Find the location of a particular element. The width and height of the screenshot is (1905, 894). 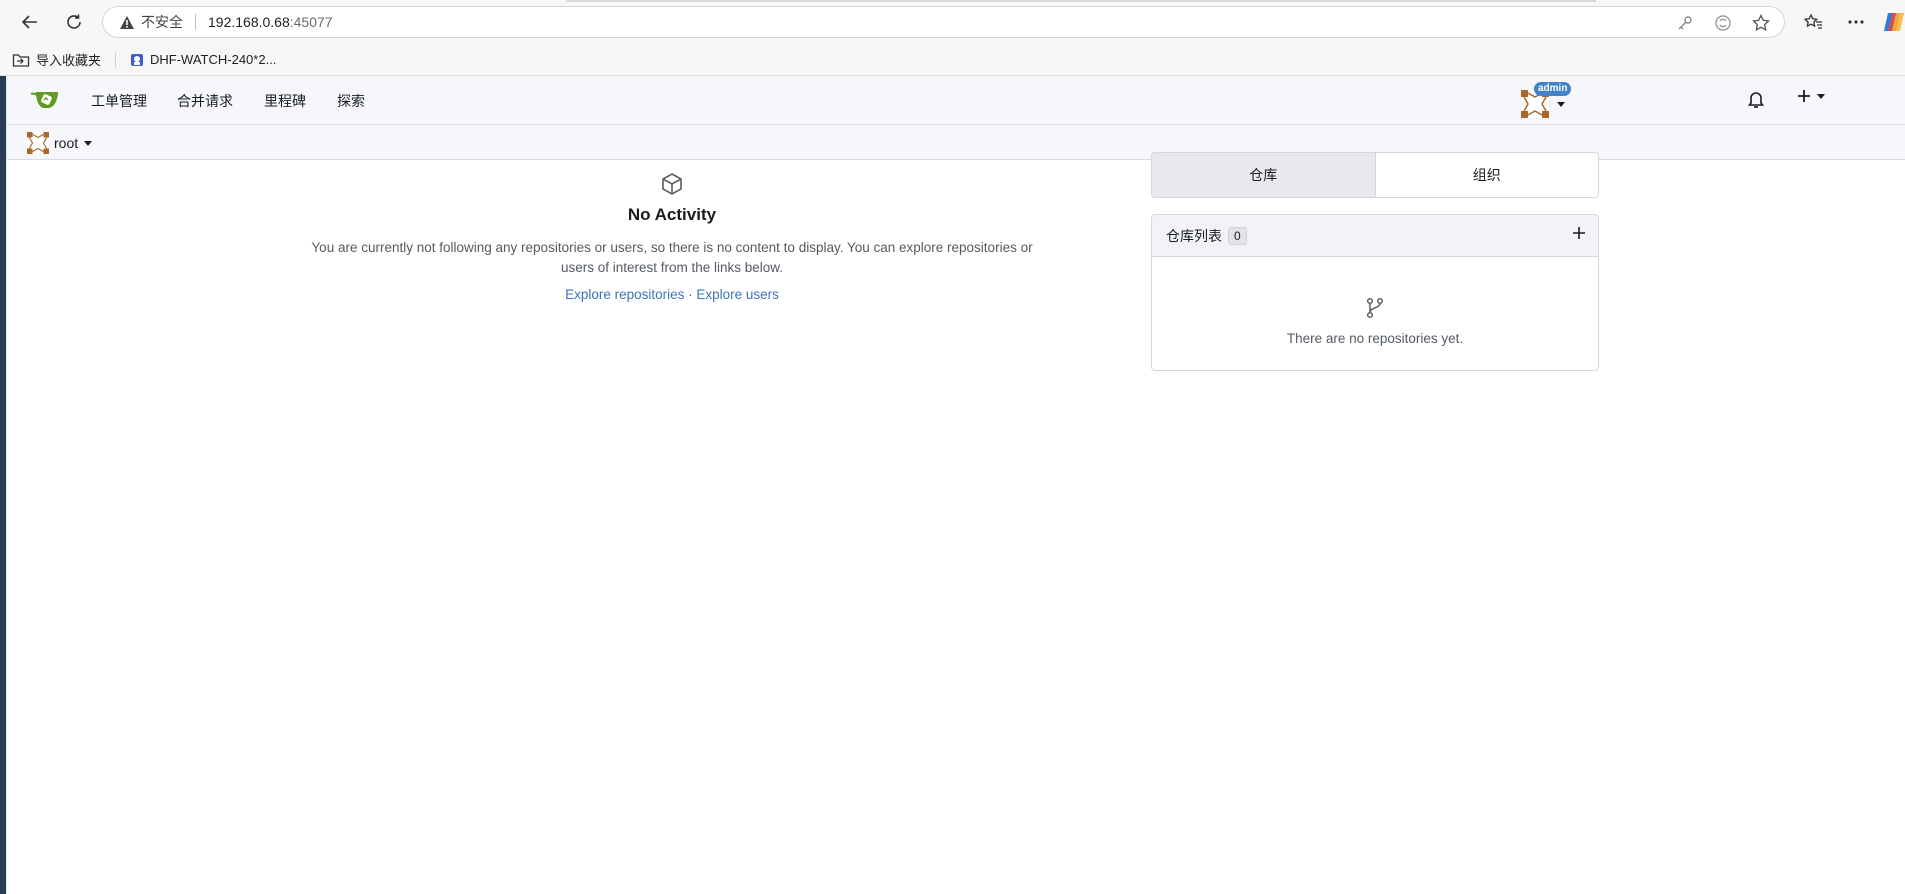

repo-list-empty: There are no repositories yet. is located at coordinates (1375, 301).